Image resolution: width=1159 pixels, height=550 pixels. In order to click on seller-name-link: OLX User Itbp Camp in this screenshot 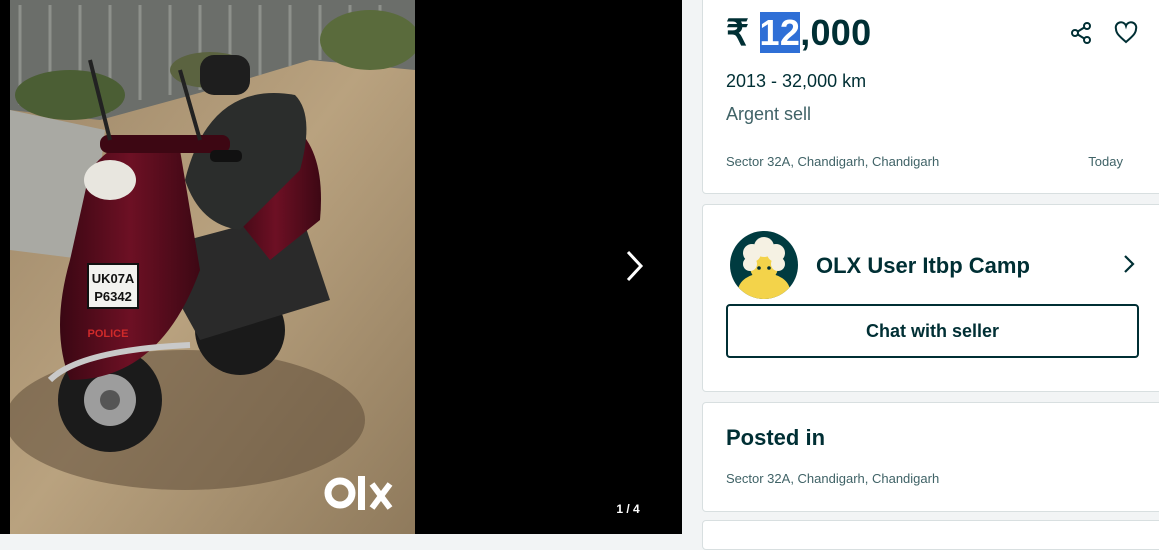, I will do `click(923, 266)`.